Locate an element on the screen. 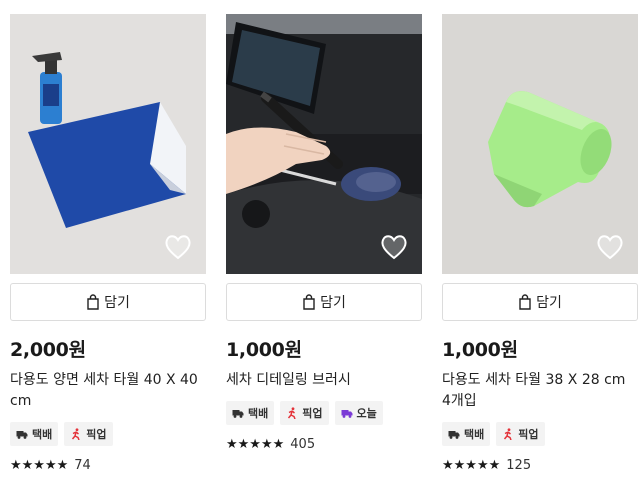  review-count: 125 is located at coordinates (519, 465).